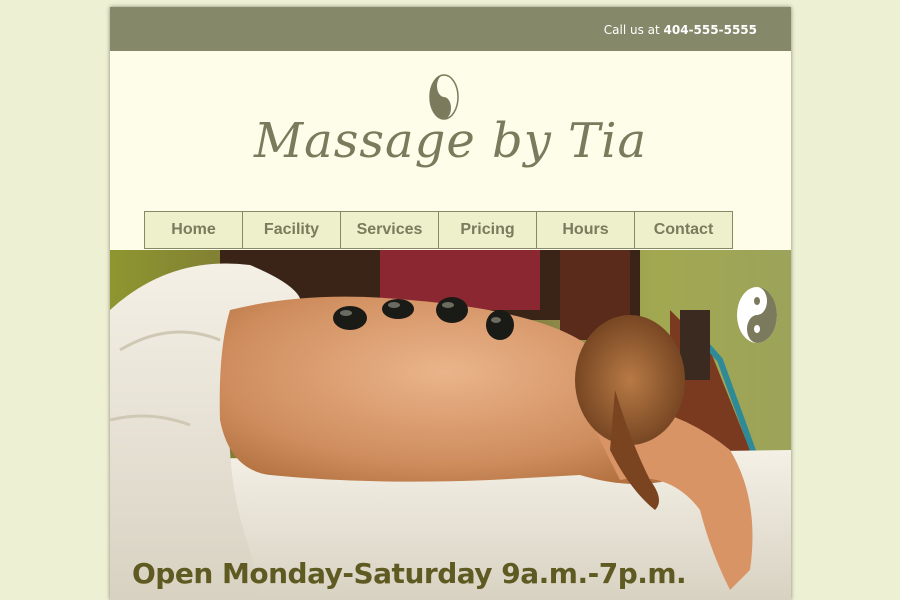  Describe the element at coordinates (757, 315) in the screenshot. I see `yin-yang-icon` at that location.